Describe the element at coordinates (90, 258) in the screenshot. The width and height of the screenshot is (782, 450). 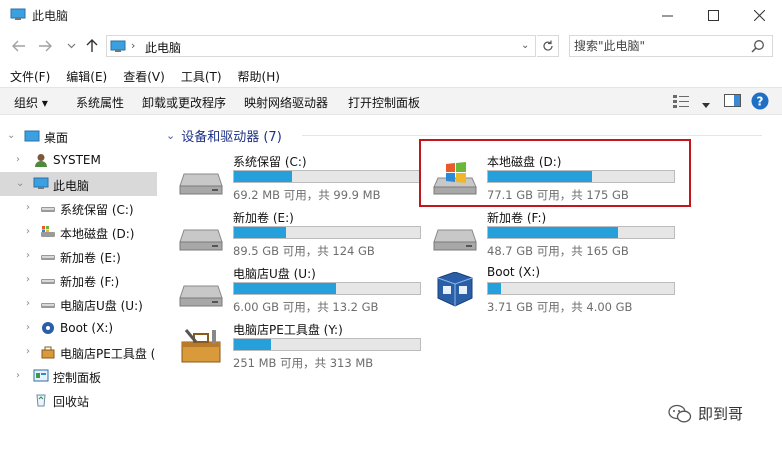
I see `nav-item-label: 新加卷 (E:)` at that location.